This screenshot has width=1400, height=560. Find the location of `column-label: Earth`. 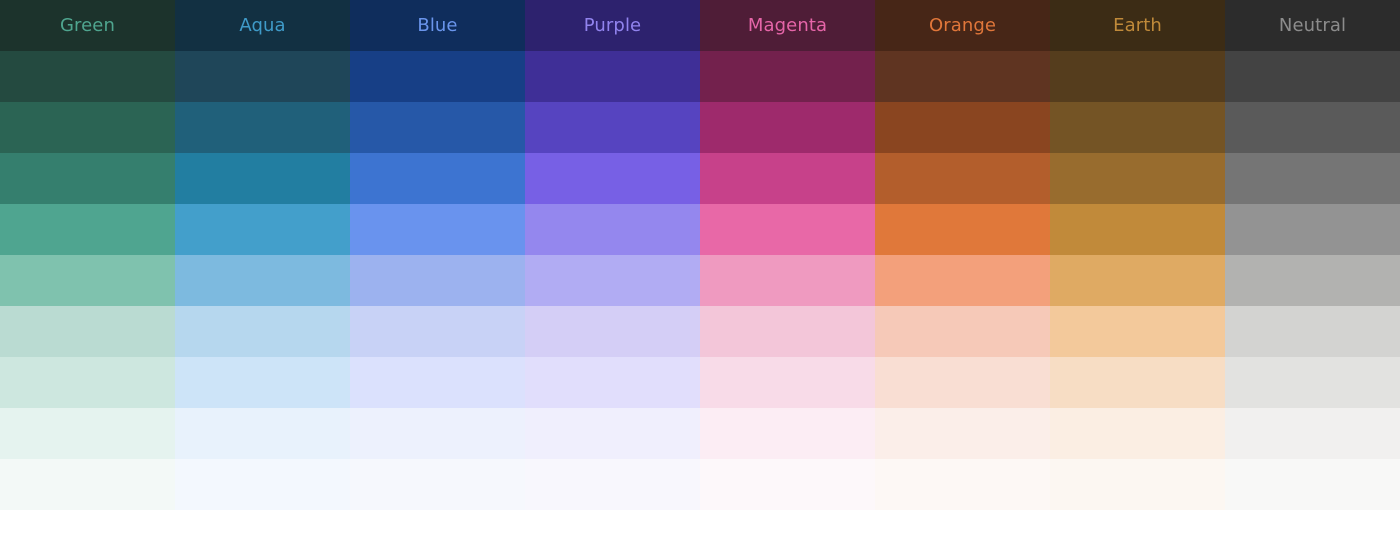

column-label: Earth is located at coordinates (1137, 25).